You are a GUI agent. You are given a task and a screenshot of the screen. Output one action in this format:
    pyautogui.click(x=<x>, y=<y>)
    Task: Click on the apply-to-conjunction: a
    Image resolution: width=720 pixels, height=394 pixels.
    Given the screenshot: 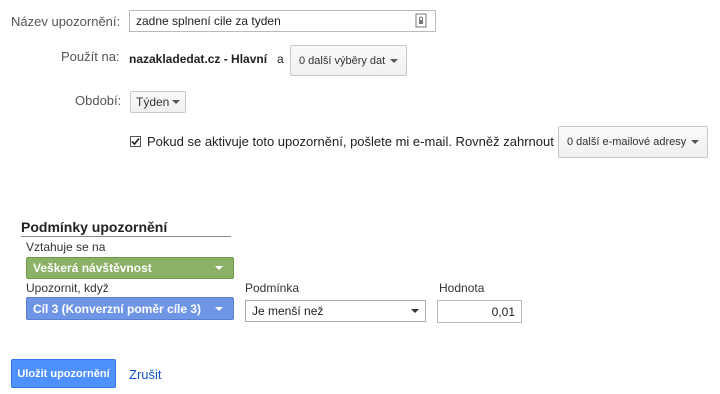 What is the action you would take?
    pyautogui.click(x=280, y=59)
    